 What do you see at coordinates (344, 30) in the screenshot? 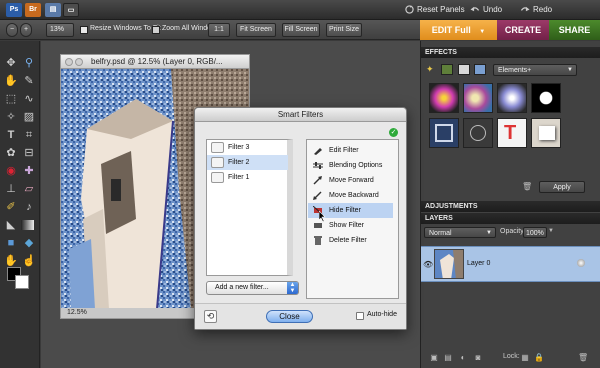
I see `print-size-button: Print Size` at bounding box center [344, 30].